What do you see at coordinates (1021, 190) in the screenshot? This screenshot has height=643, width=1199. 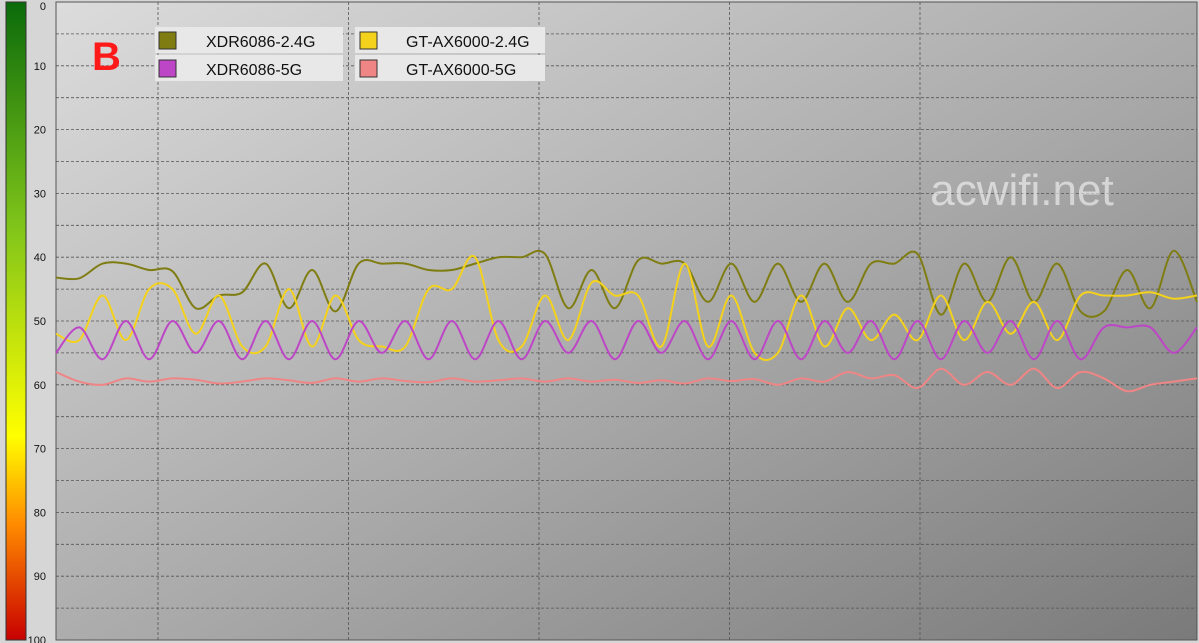 I see `watermark: acwifi.net` at bounding box center [1021, 190].